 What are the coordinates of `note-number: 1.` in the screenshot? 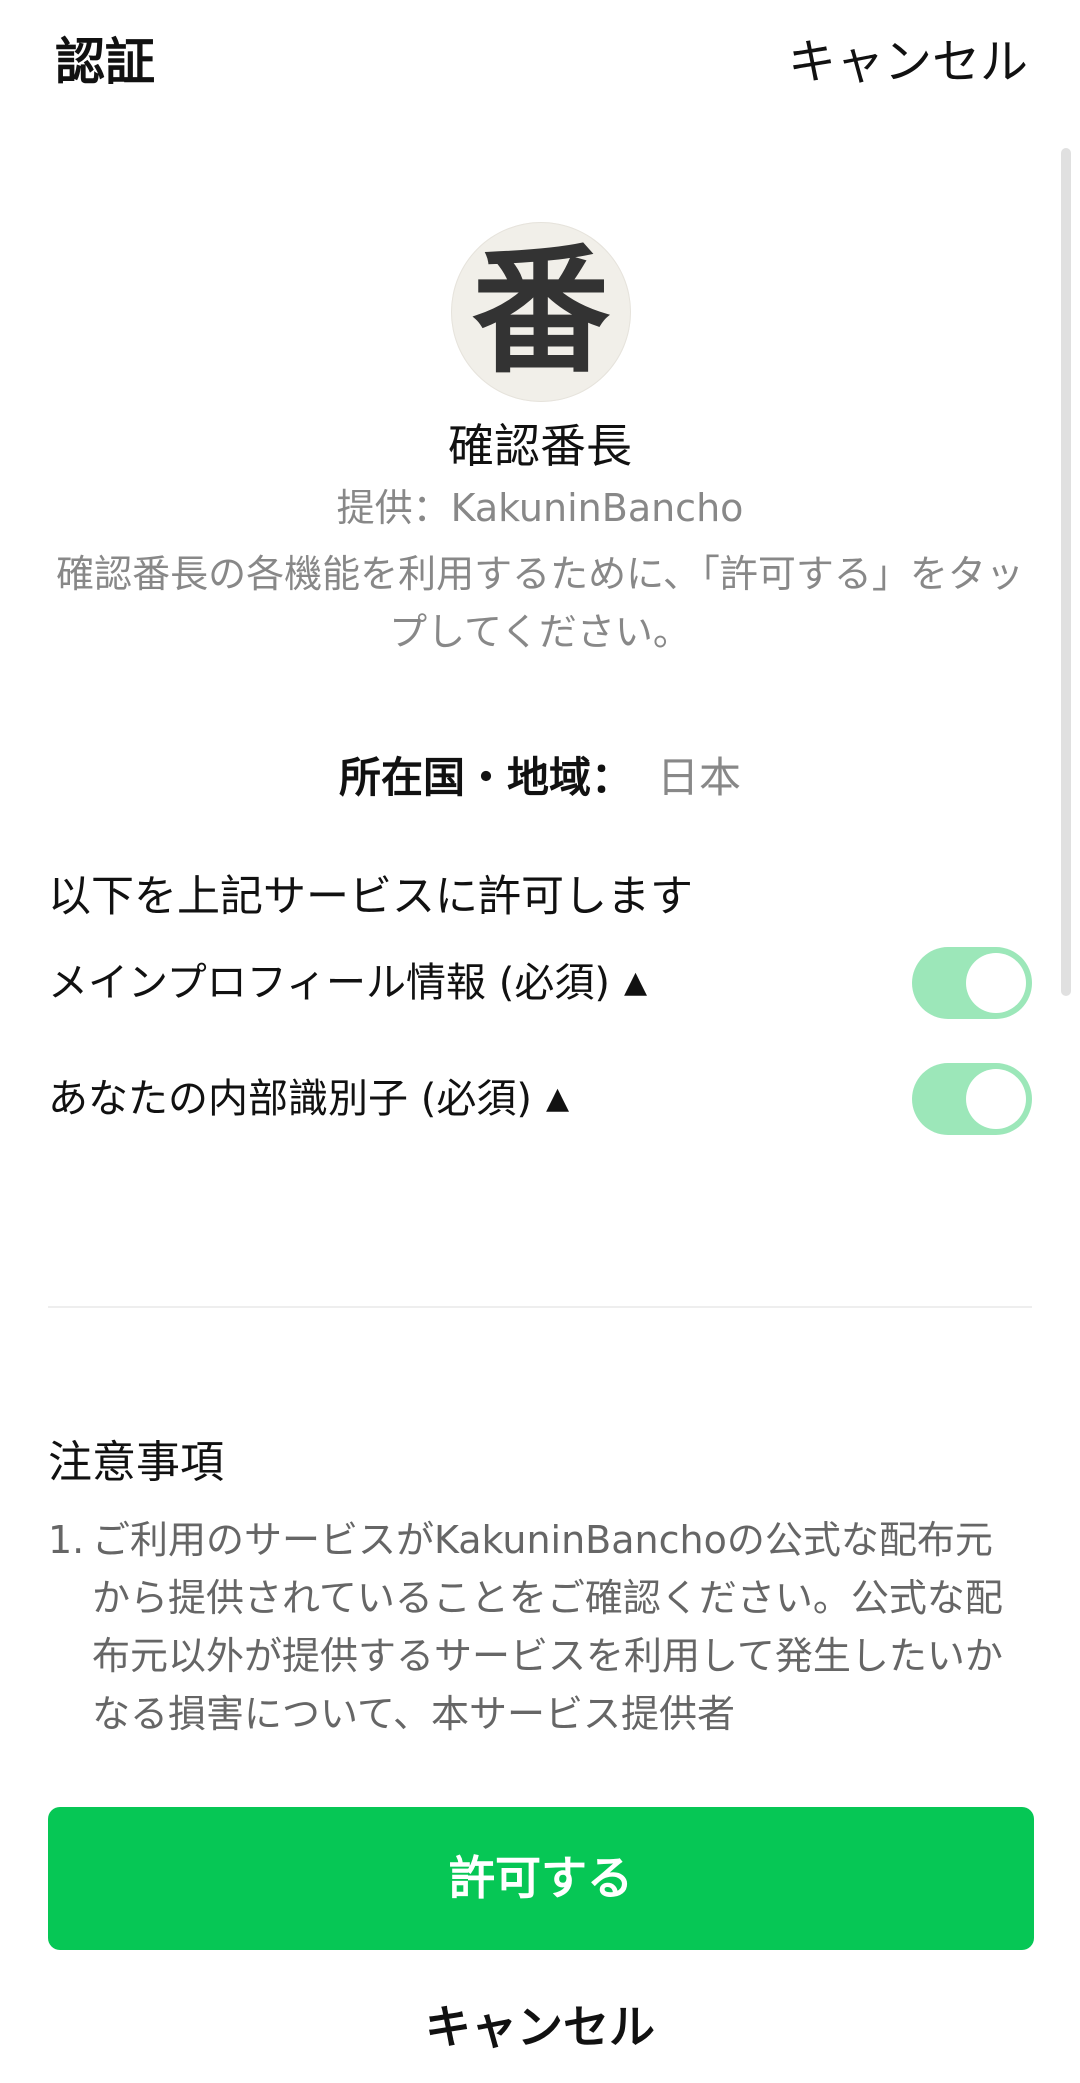 It's located at (66, 1540).